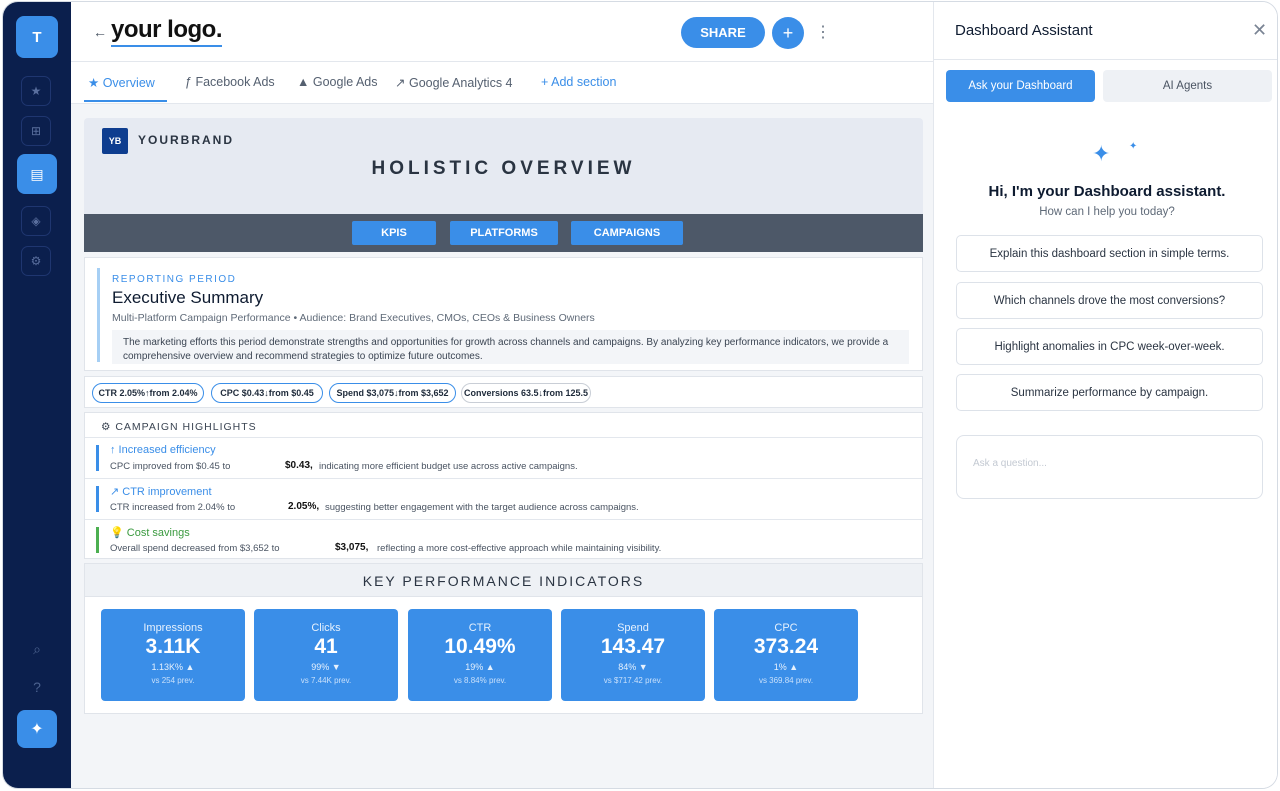 The height and width of the screenshot is (791, 1280). I want to click on kpi-value: 143.47, so click(633, 646).